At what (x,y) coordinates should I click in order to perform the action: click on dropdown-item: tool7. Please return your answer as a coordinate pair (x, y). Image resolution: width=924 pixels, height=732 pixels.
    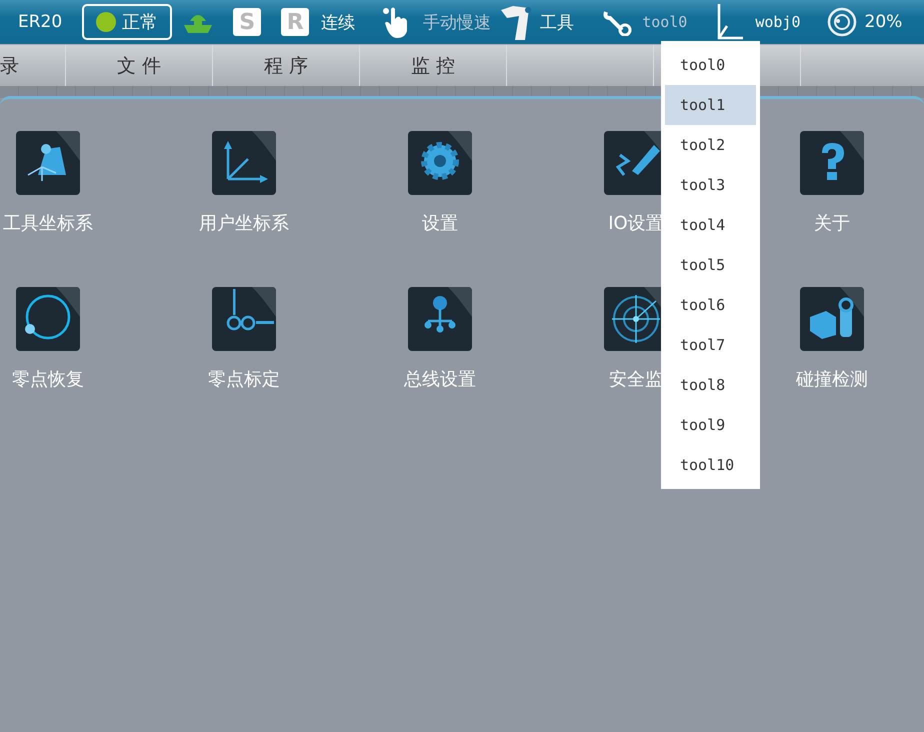
    Looking at the image, I should click on (710, 345).